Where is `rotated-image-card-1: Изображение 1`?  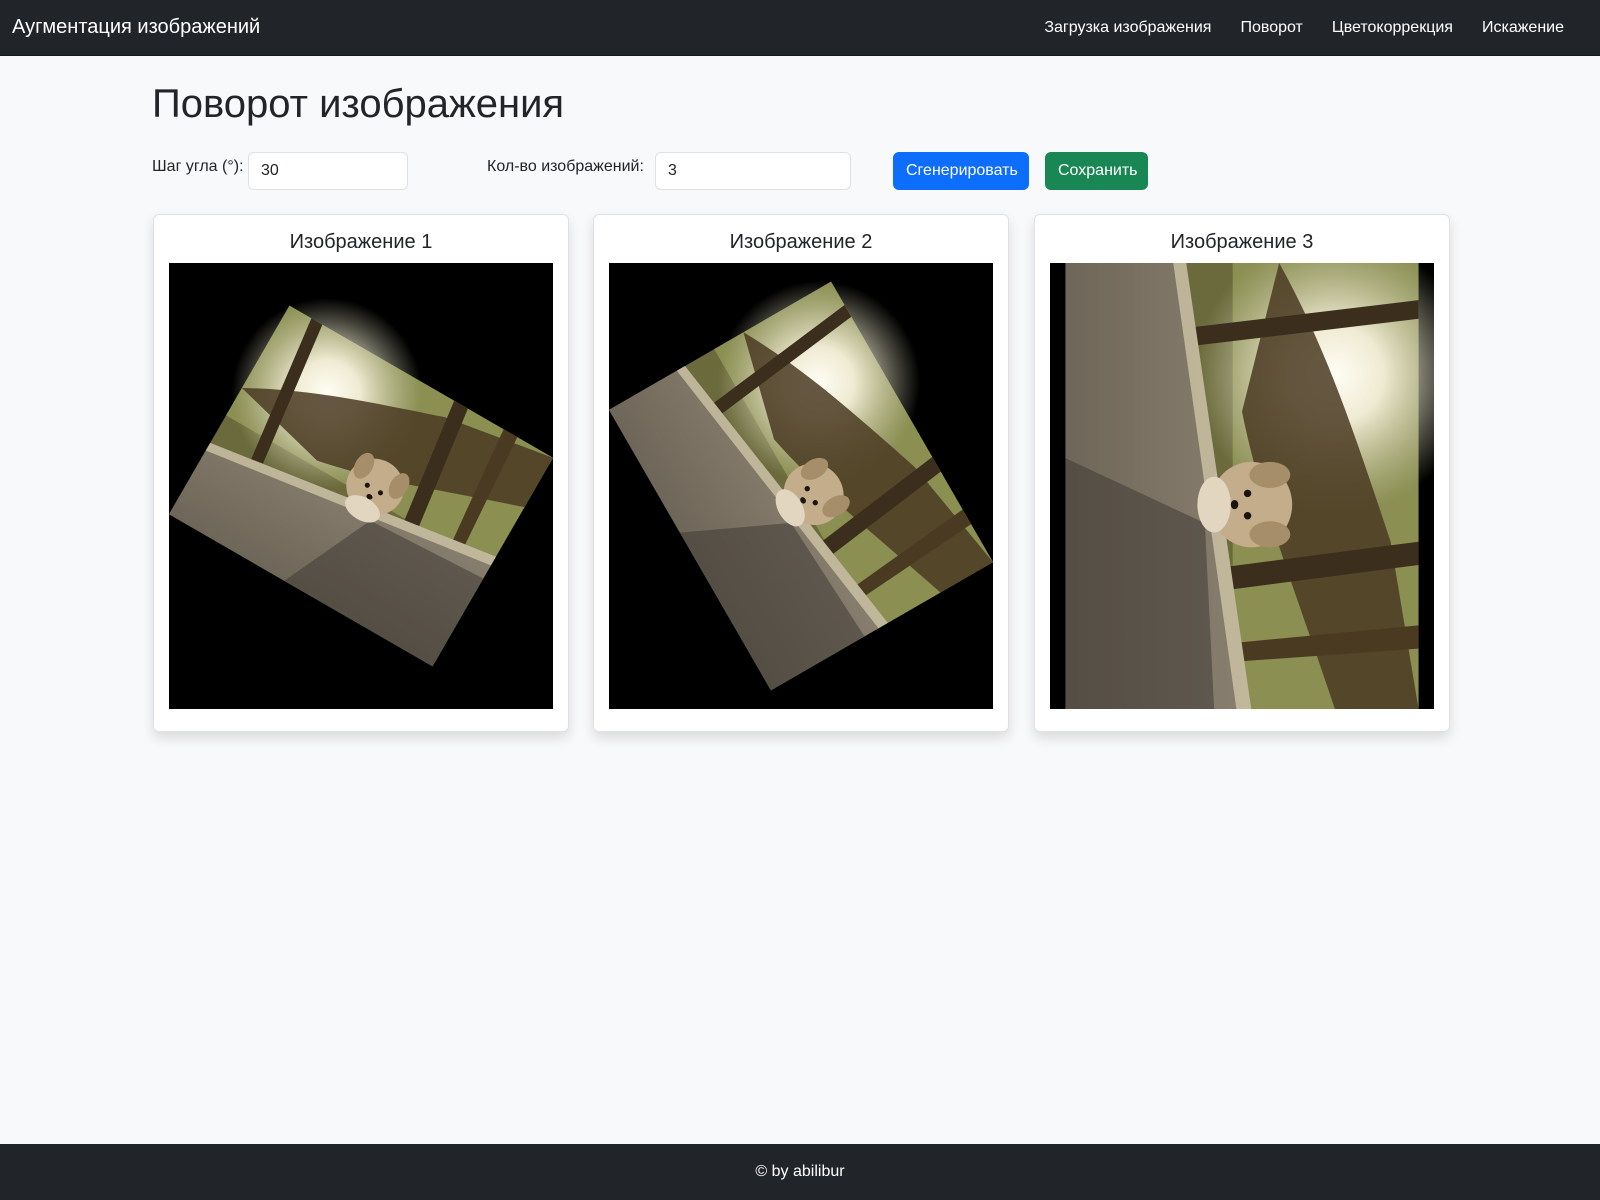
rotated-image-card-1: Изображение 1 is located at coordinates (361, 473).